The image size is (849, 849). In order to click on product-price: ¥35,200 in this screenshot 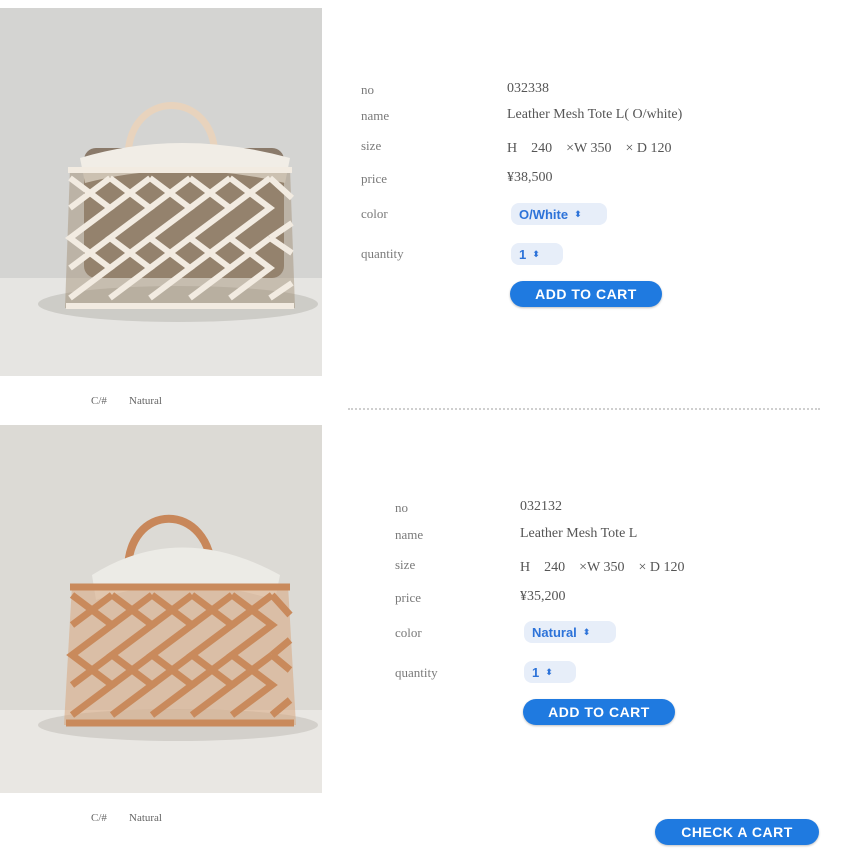, I will do `click(543, 596)`.